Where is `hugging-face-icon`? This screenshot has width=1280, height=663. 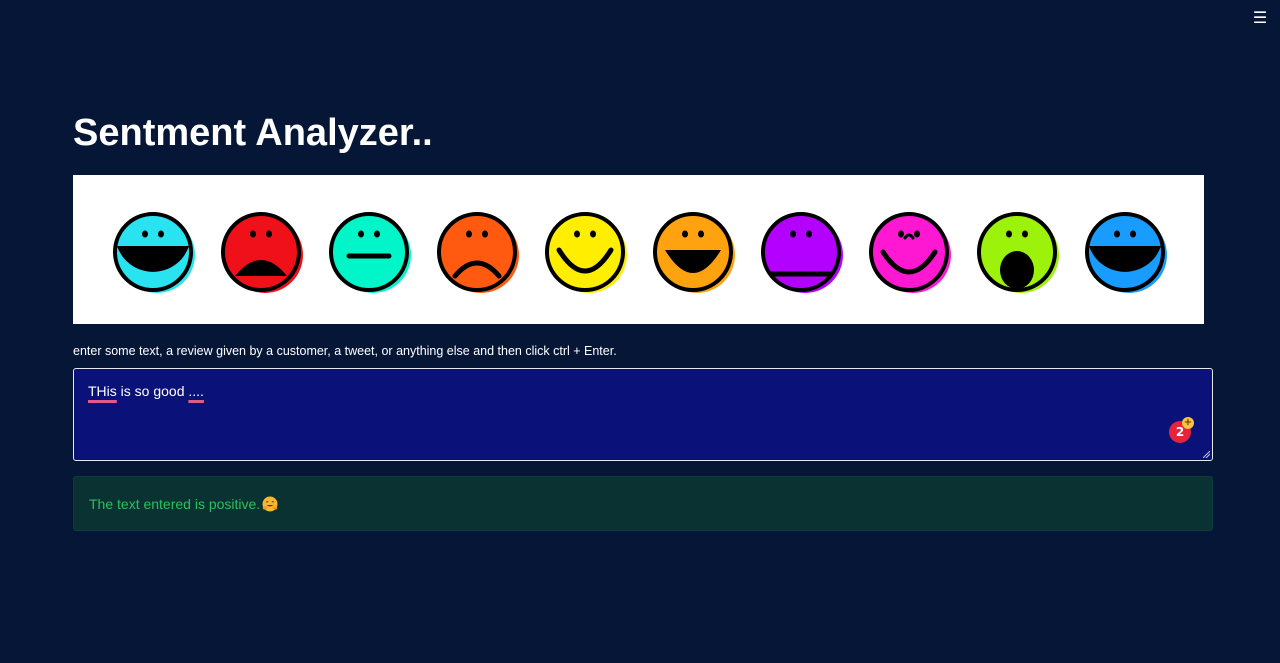 hugging-face-icon is located at coordinates (270, 504).